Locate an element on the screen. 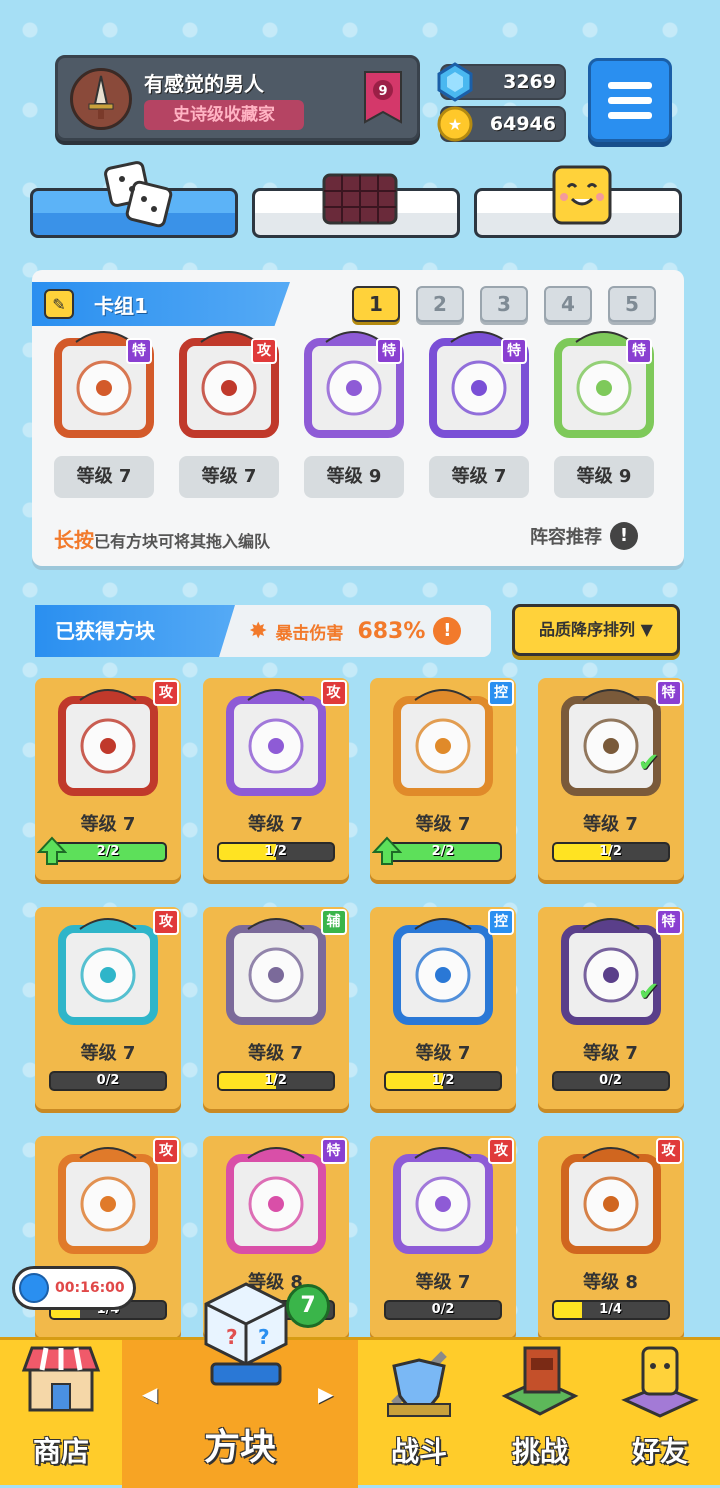  block-card: 辅等级 7 1/2 is located at coordinates (275, 1008).